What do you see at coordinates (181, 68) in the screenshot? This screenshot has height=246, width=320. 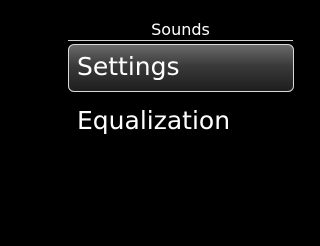 I see `menu-item-settings: Settings` at bounding box center [181, 68].